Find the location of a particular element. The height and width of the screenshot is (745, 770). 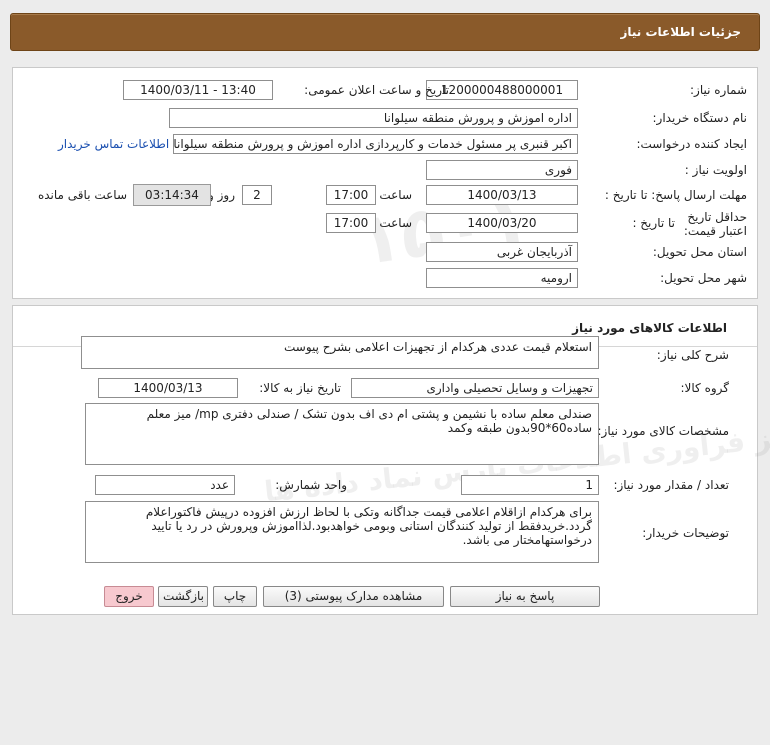

goods-group-label: گروه کالا: is located at coordinates (705, 388).